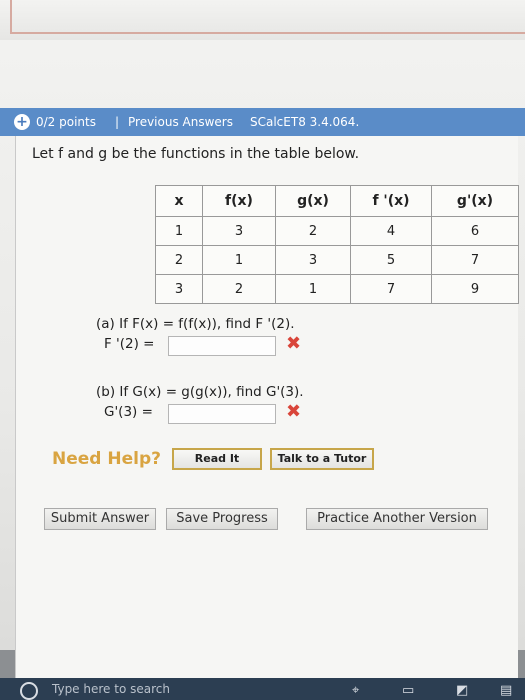 The width and height of the screenshot is (525, 700). What do you see at coordinates (180, 122) in the screenshot?
I see `previous-answers-link: Previous Answers` at bounding box center [180, 122].